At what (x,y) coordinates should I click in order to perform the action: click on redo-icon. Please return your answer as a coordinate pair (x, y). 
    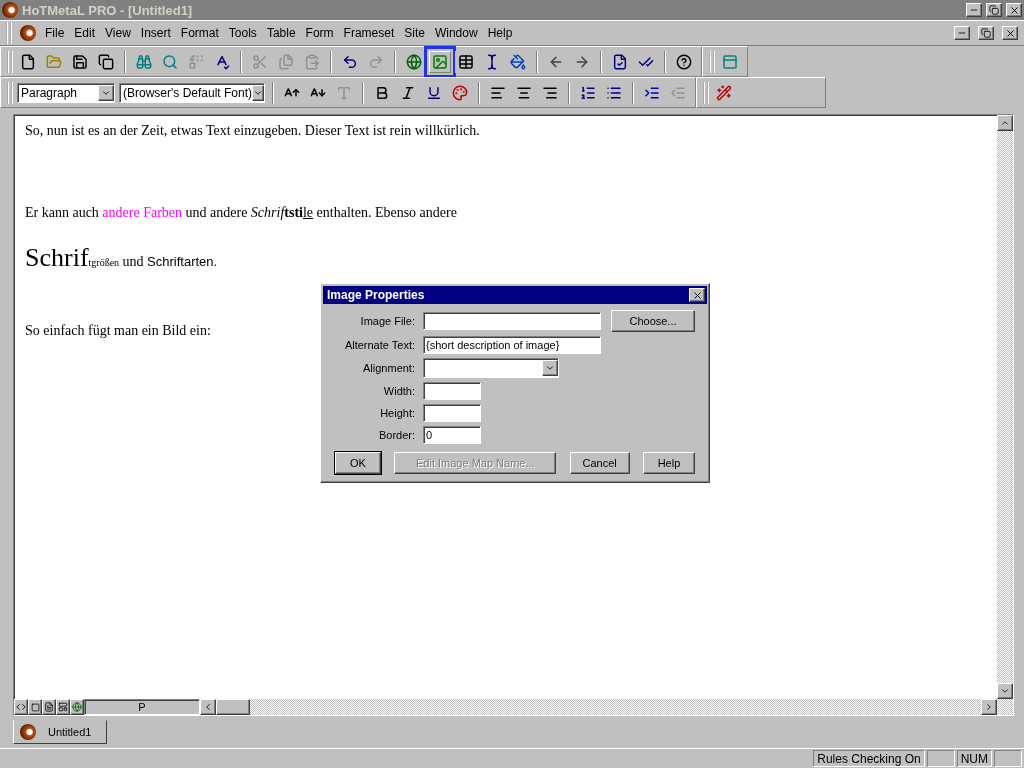
    Looking at the image, I should click on (376, 61).